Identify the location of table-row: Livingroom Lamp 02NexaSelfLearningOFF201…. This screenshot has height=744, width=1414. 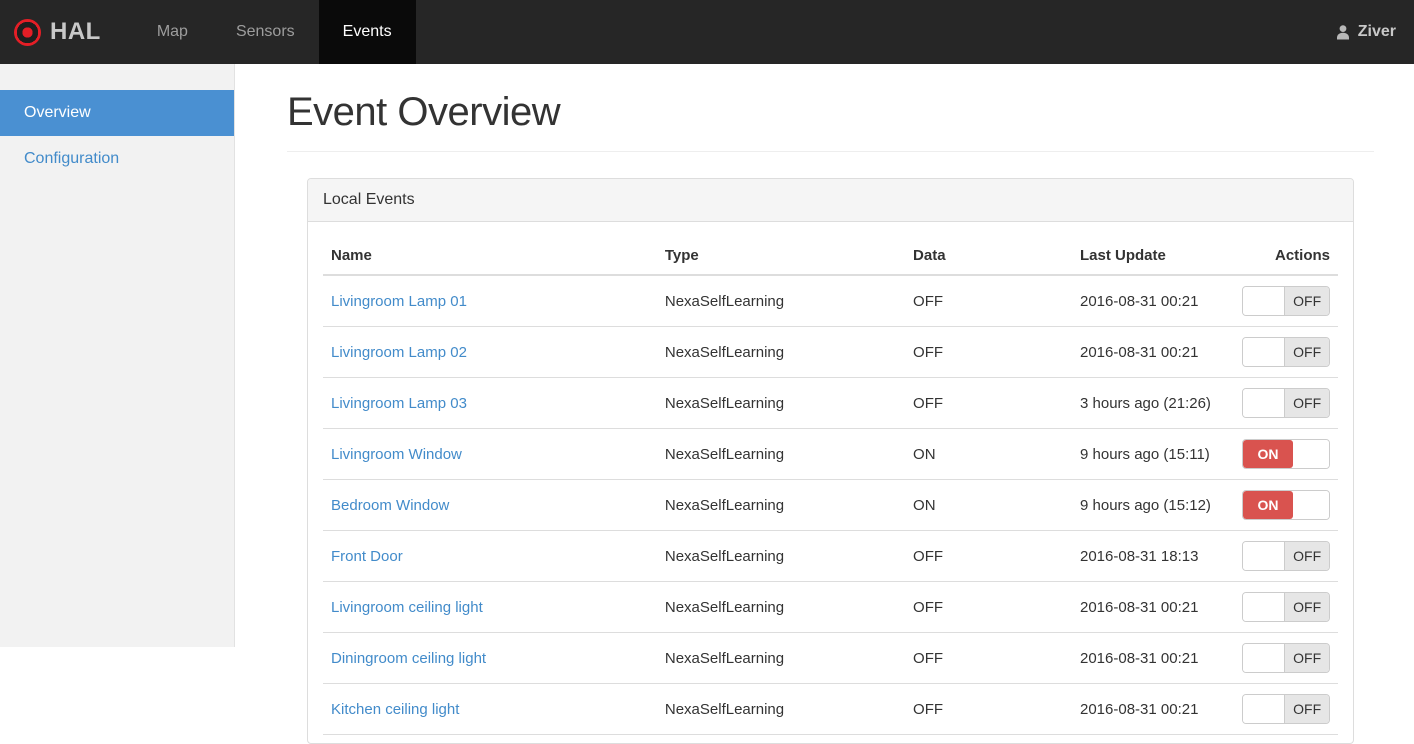
(830, 352).